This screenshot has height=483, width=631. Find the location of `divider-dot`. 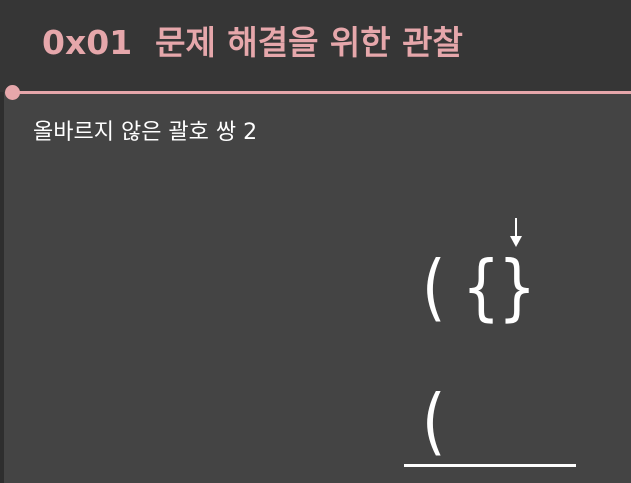

divider-dot is located at coordinates (12, 92).